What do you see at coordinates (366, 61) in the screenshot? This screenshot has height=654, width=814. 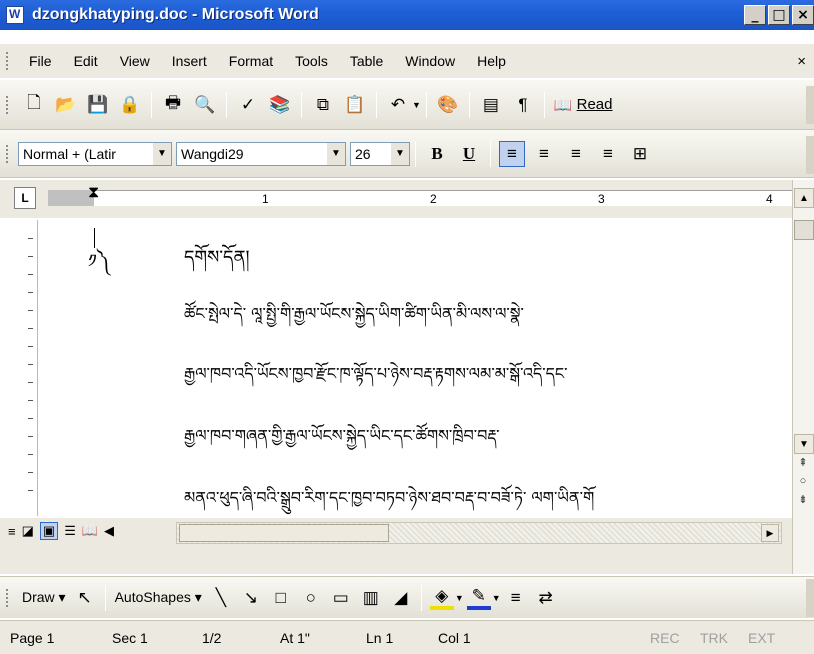 I see `menu-table: Table` at bounding box center [366, 61].